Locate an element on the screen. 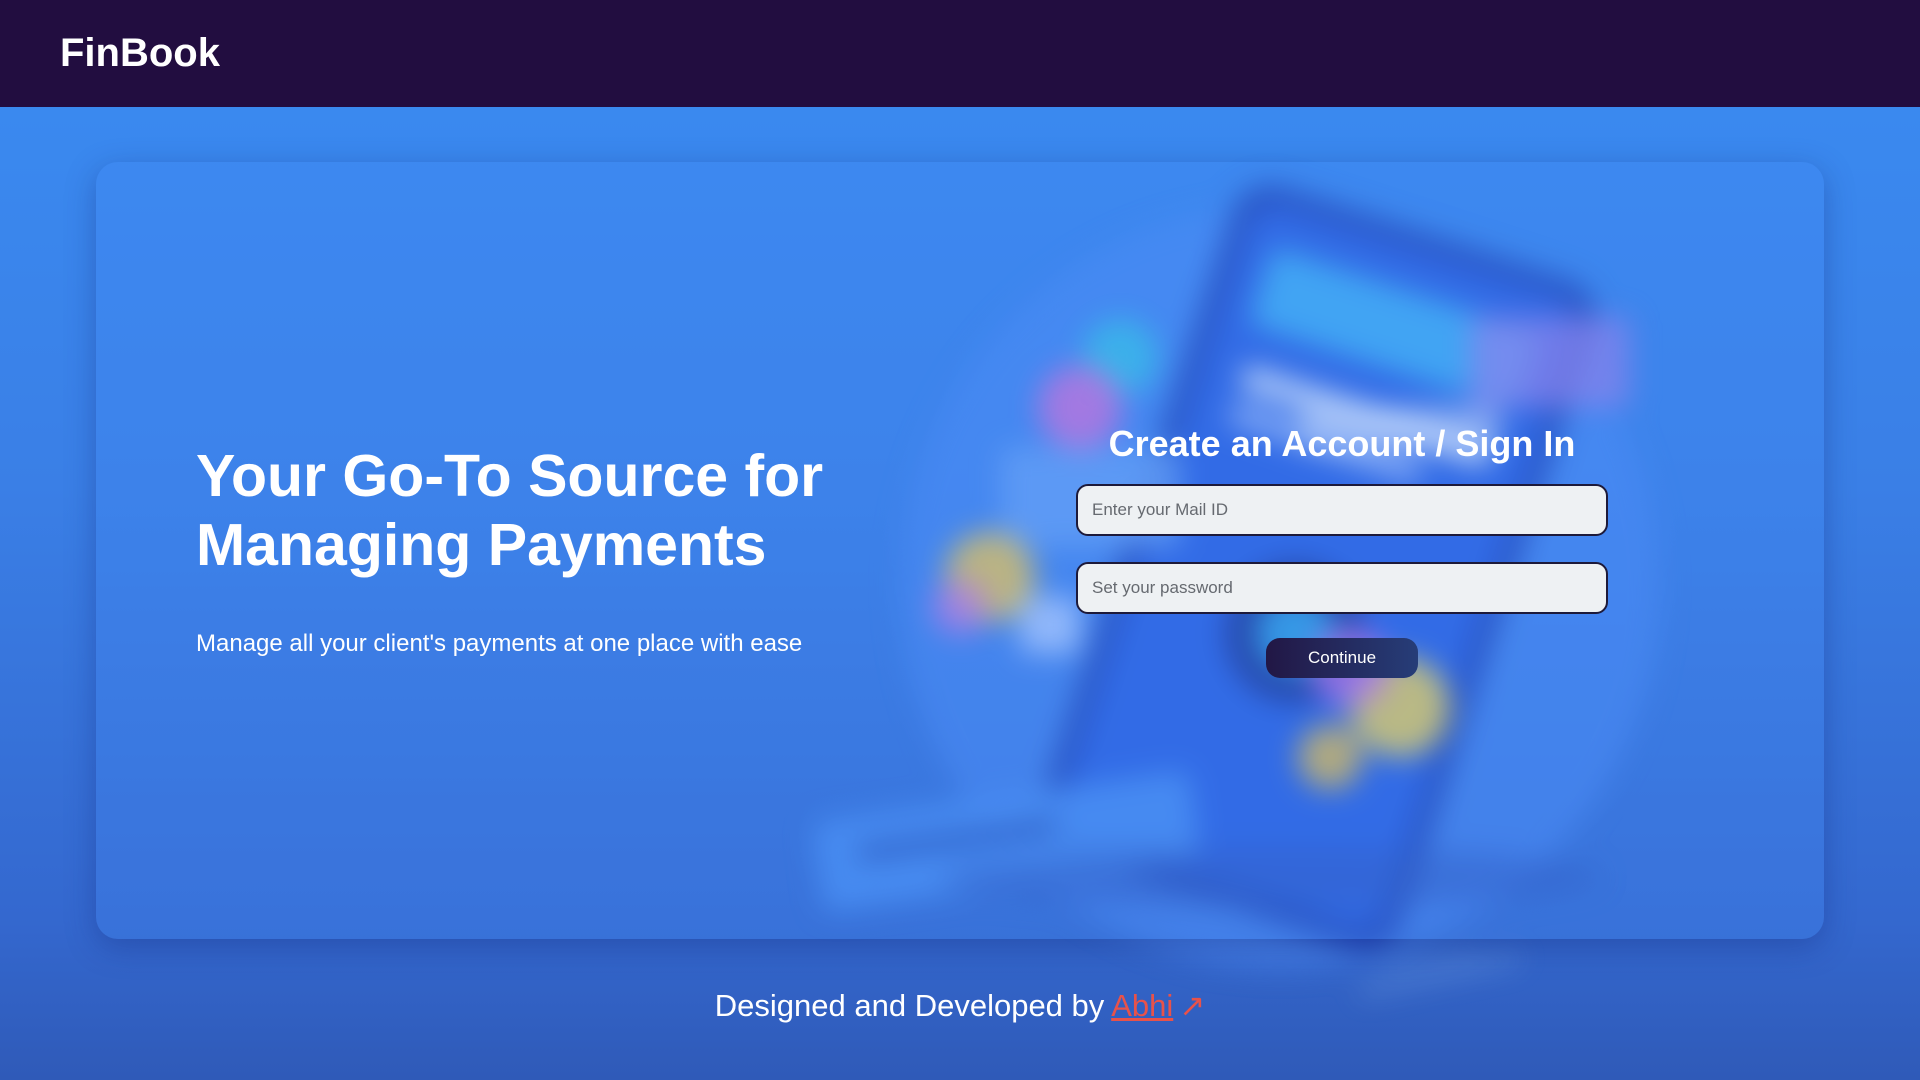  author-link: Abhi is located at coordinates (1142, 1005).